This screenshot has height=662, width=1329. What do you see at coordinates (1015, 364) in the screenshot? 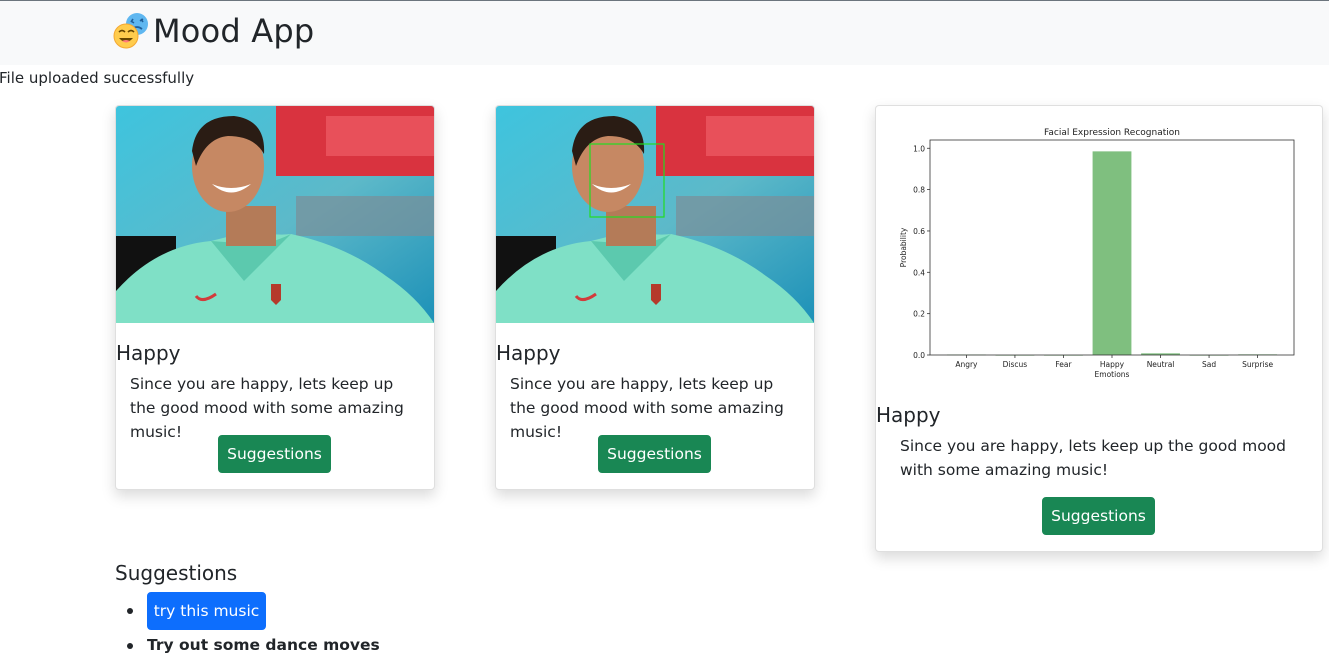
I see `x-tick-label: Discus` at bounding box center [1015, 364].